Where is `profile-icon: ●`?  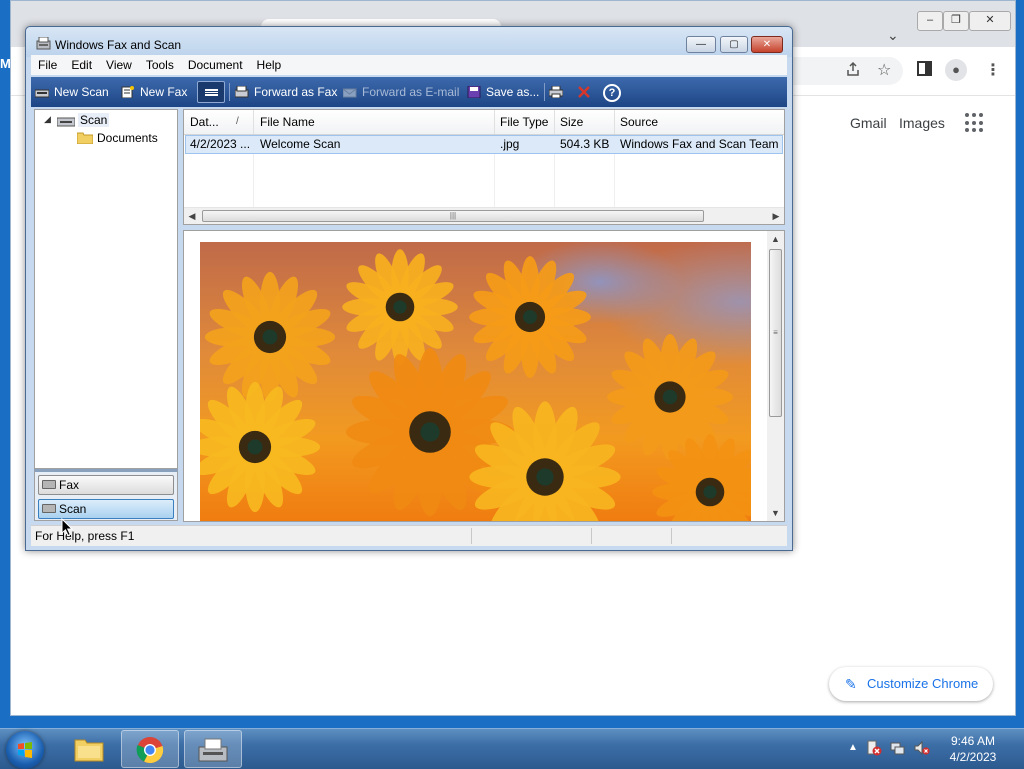 profile-icon: ● is located at coordinates (956, 70).